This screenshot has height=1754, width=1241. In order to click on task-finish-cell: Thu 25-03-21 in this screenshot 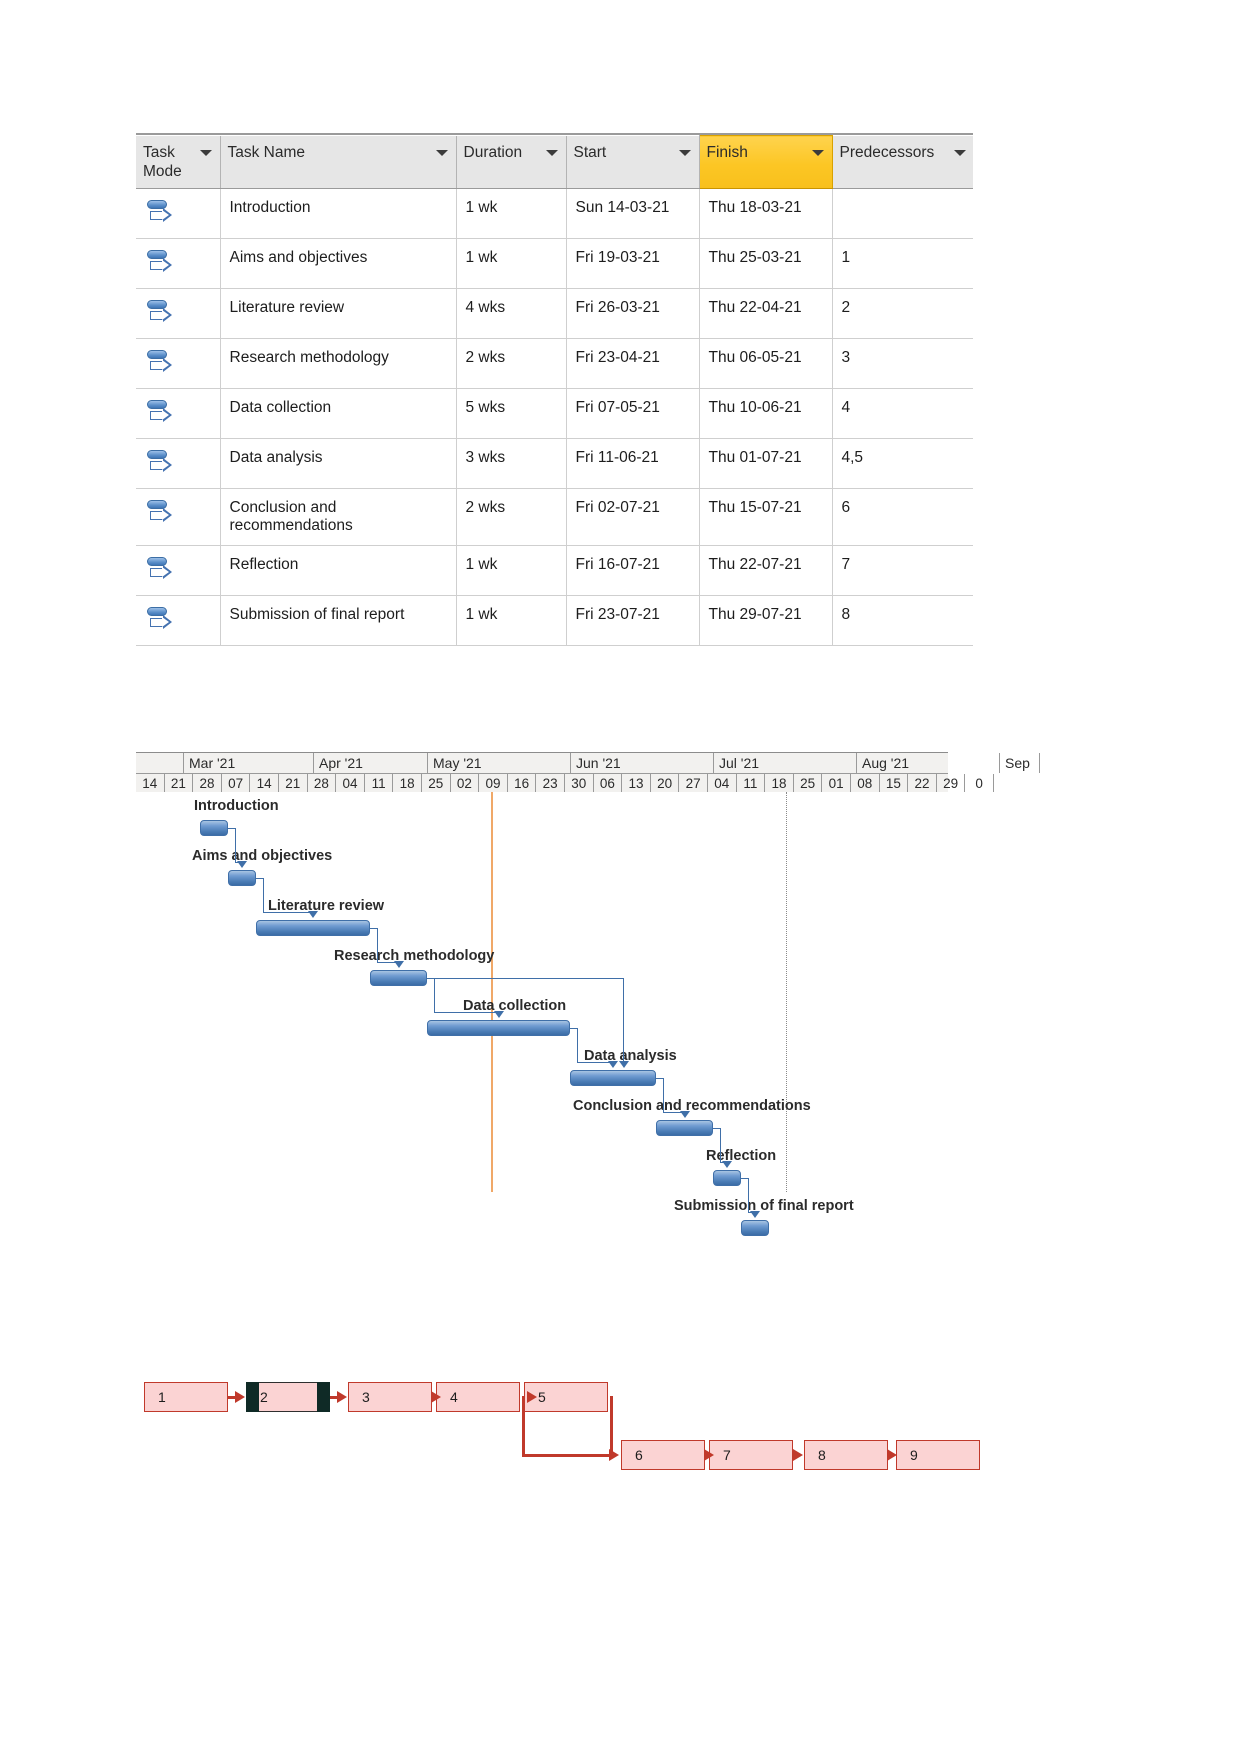, I will do `click(766, 264)`.